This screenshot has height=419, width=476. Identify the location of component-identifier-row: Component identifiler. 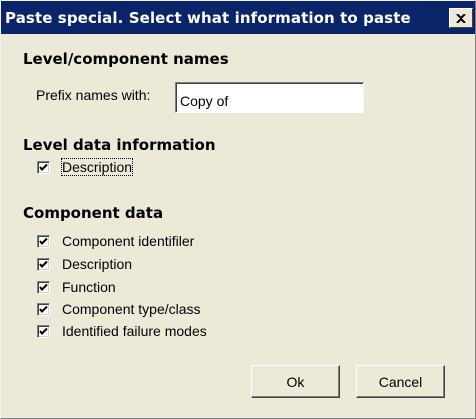
(115, 241).